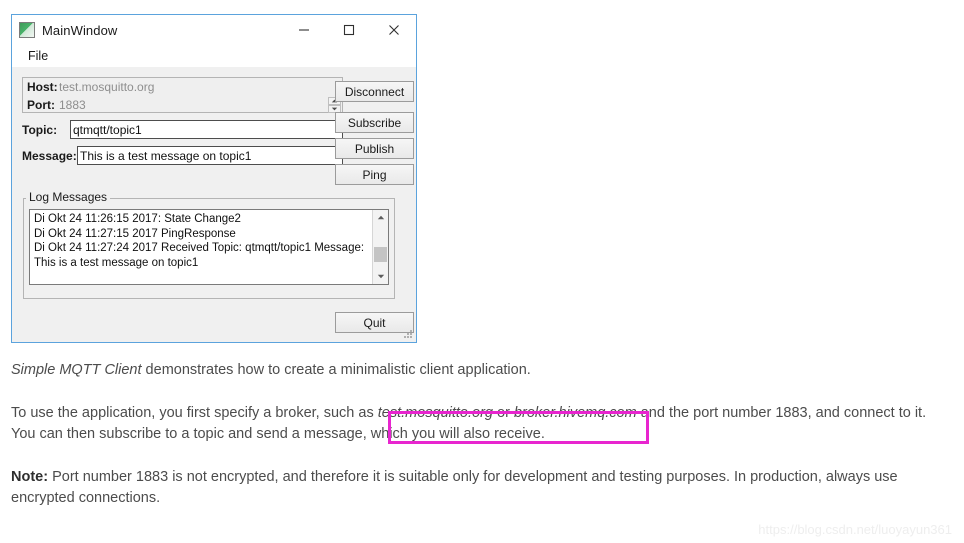 Image resolution: width=964 pixels, height=543 pixels. What do you see at coordinates (200, 87) in the screenshot?
I see `host-input: test.mosquitto.org` at bounding box center [200, 87].